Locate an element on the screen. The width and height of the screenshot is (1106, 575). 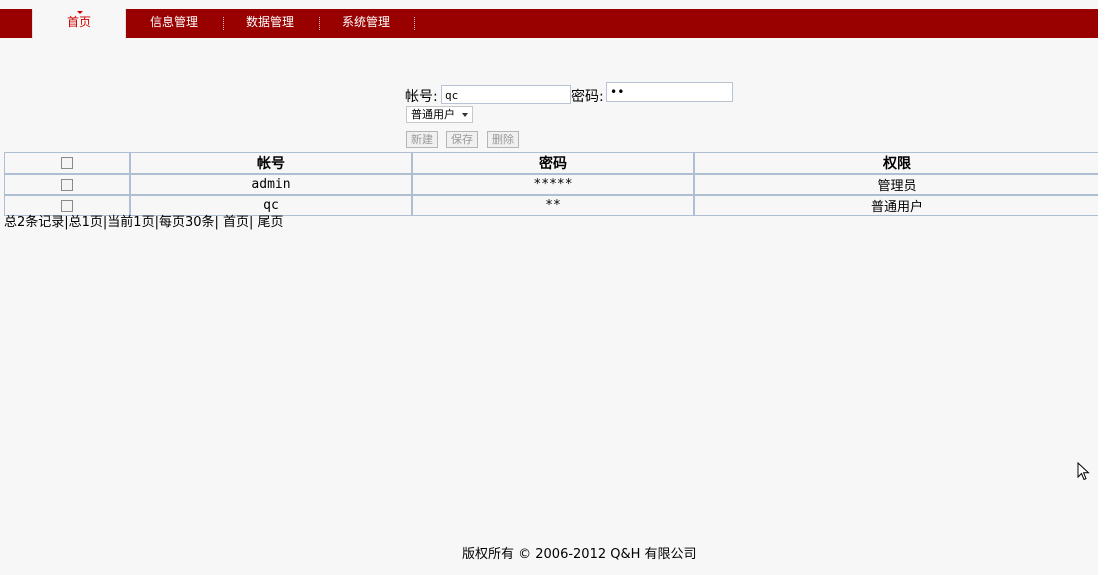
header-role: 权限 is located at coordinates (897, 163).